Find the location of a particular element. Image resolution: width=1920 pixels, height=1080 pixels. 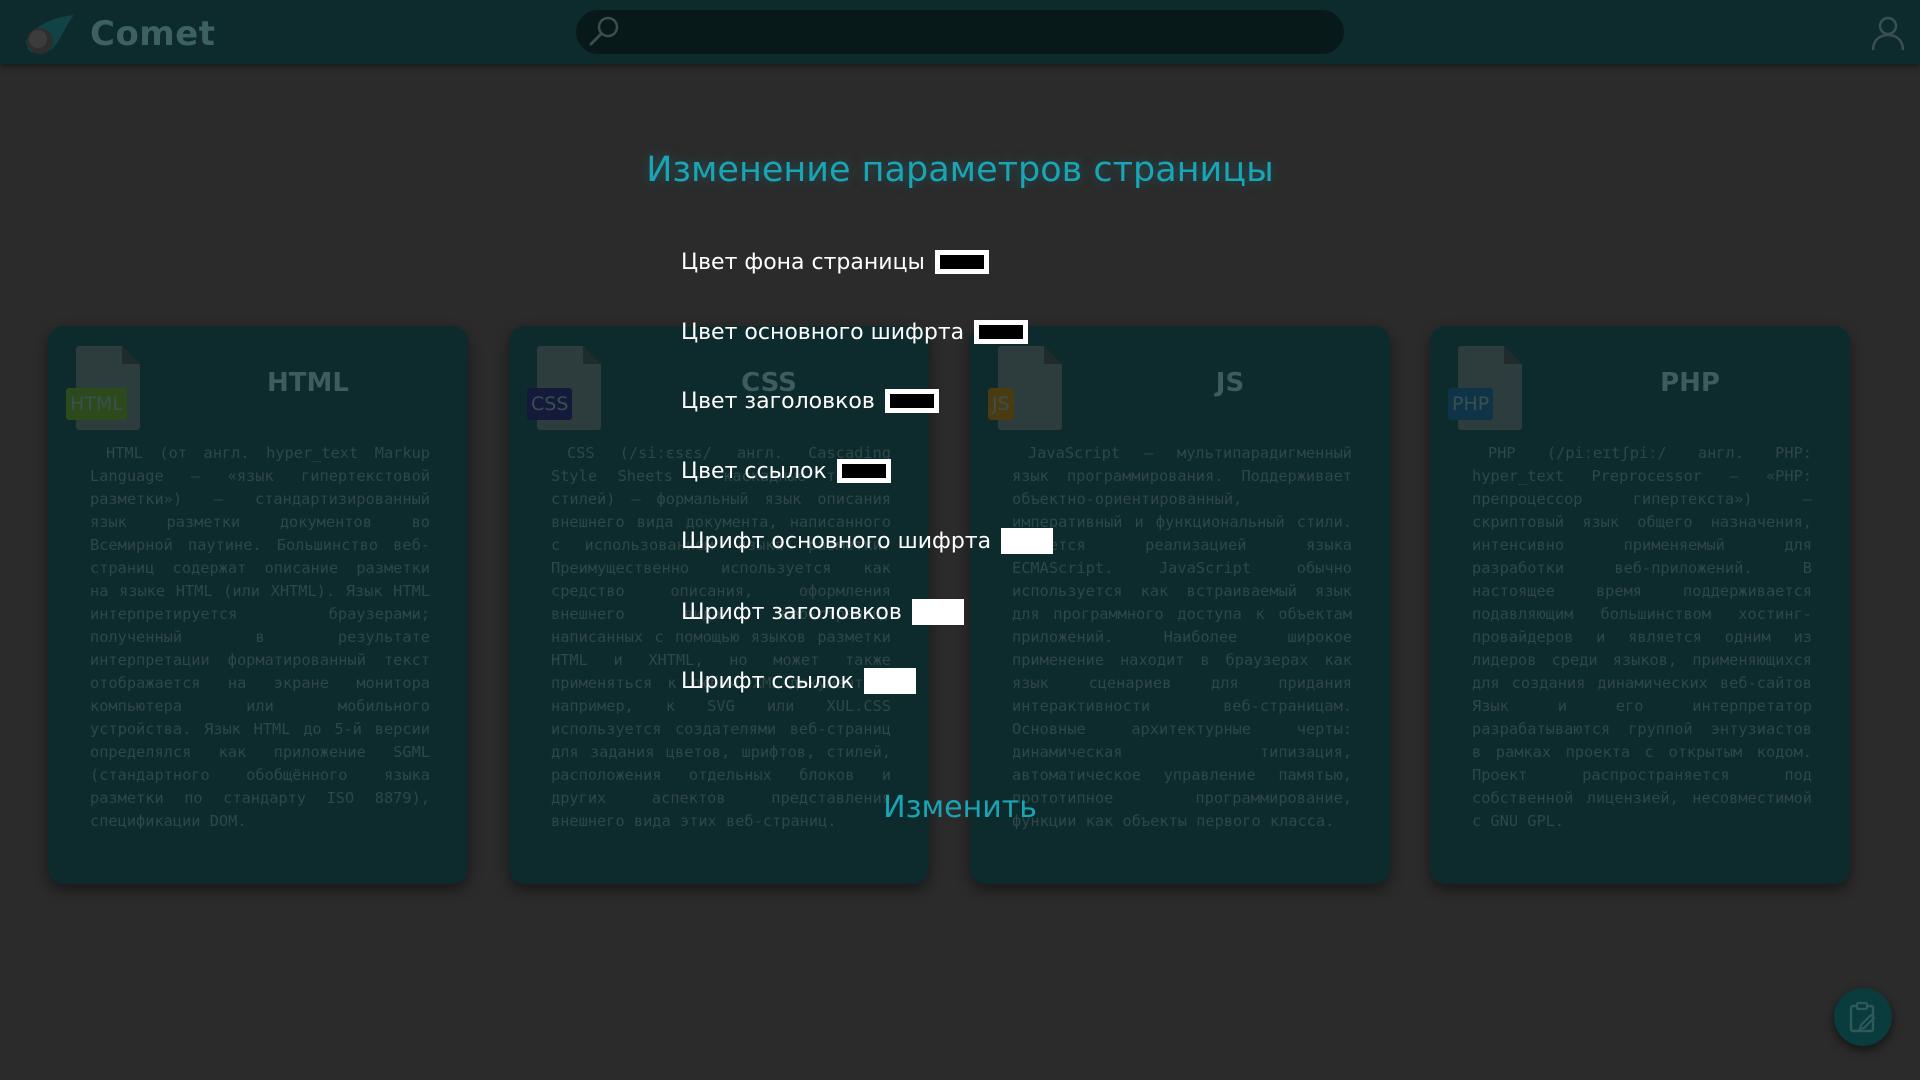

user-icon is located at coordinates (1888, 33).